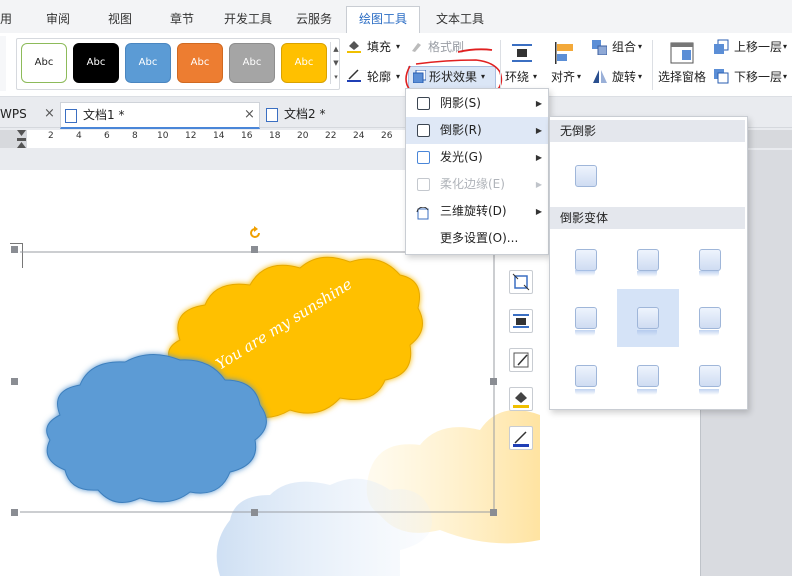 Image resolution: width=792 pixels, height=576 pixels. Describe the element at coordinates (51, 136) in the screenshot. I see `ruler-tick: 2` at that location.